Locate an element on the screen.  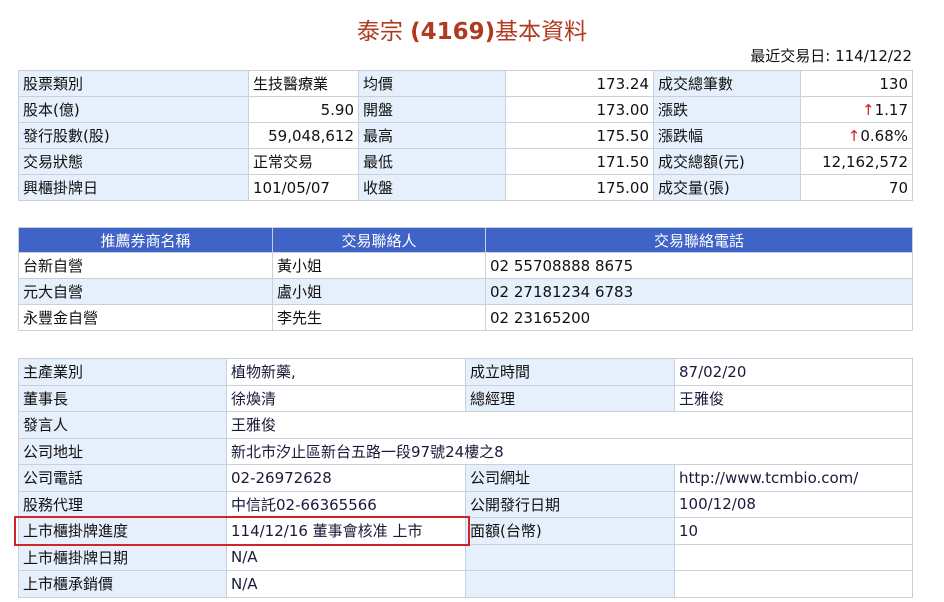
value: 5.90 is located at coordinates (303, 109).